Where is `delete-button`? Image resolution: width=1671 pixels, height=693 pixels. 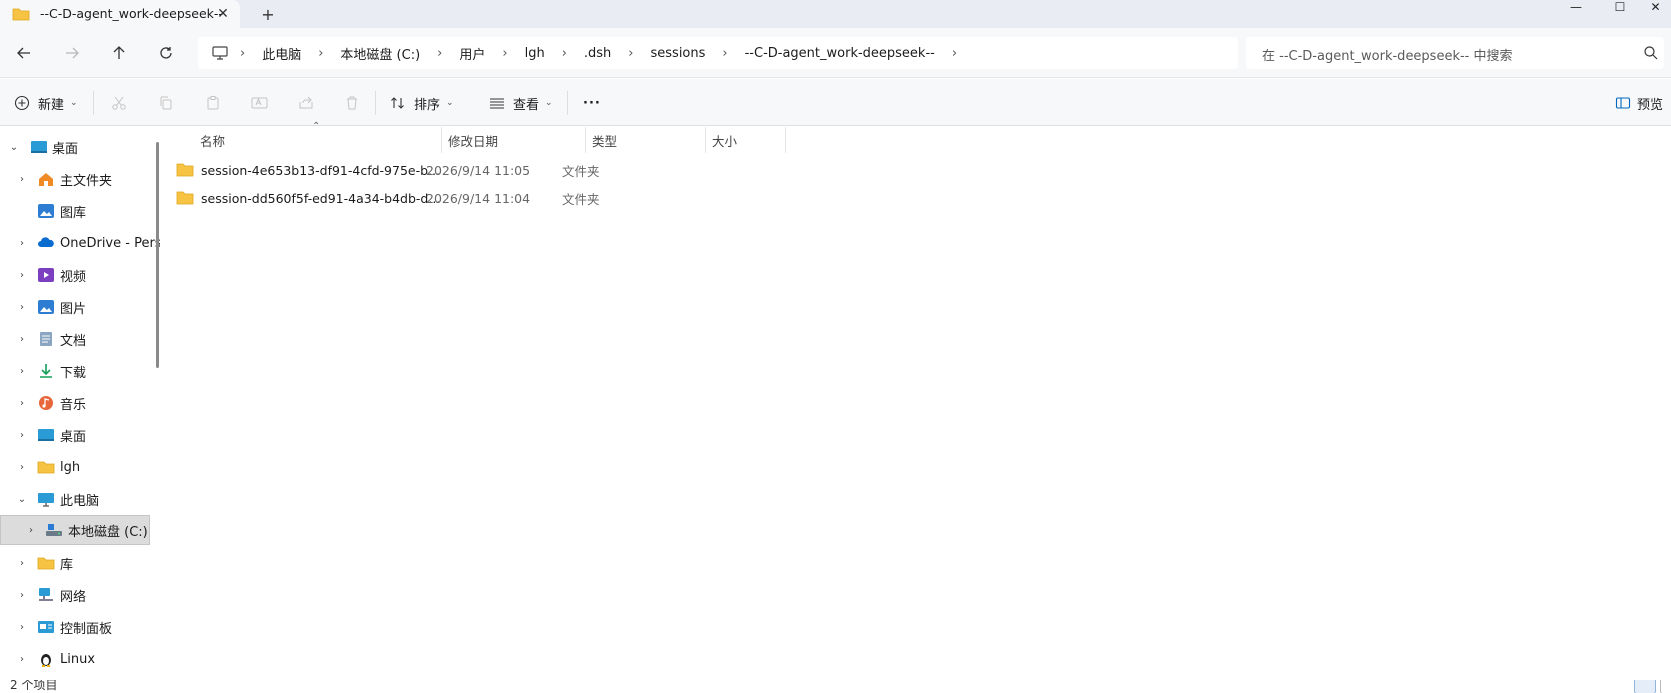 delete-button is located at coordinates (352, 103).